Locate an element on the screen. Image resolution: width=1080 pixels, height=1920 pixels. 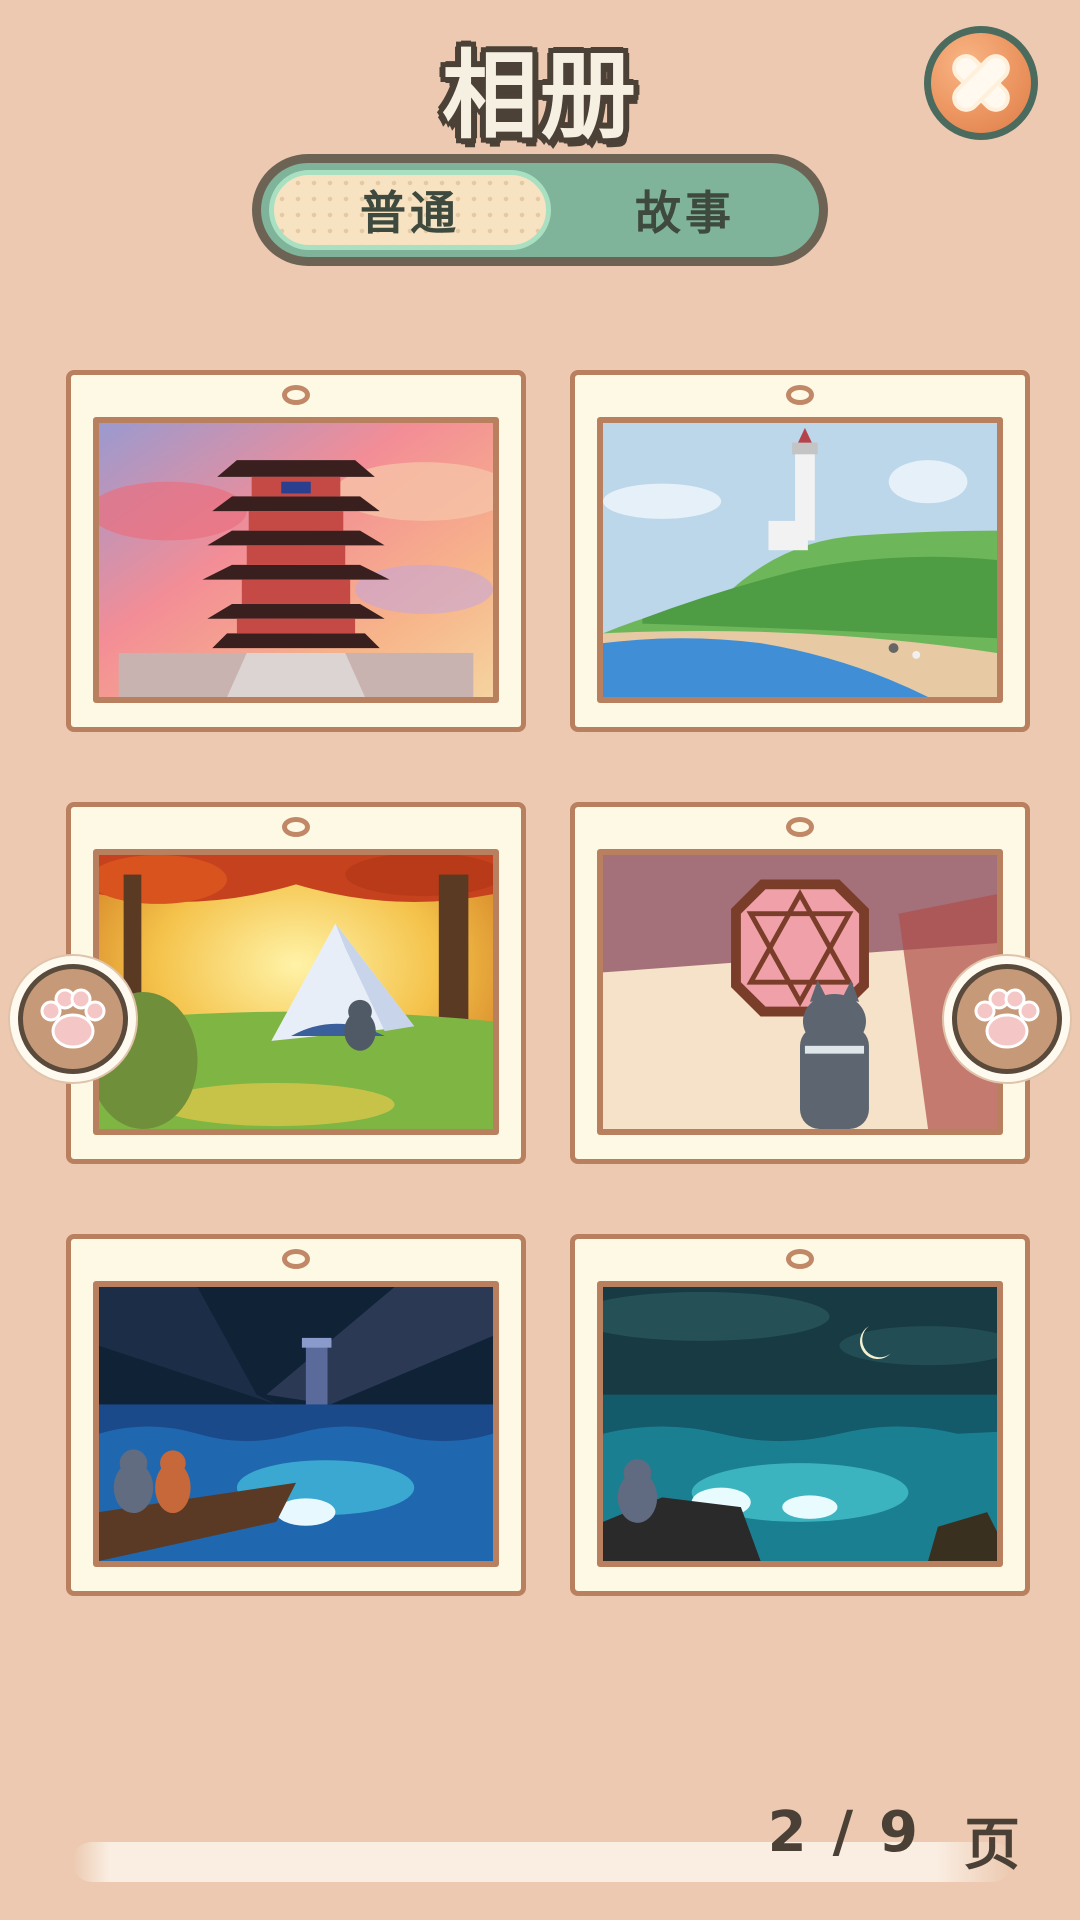
next-page-button is located at coordinates (1007, 1019).